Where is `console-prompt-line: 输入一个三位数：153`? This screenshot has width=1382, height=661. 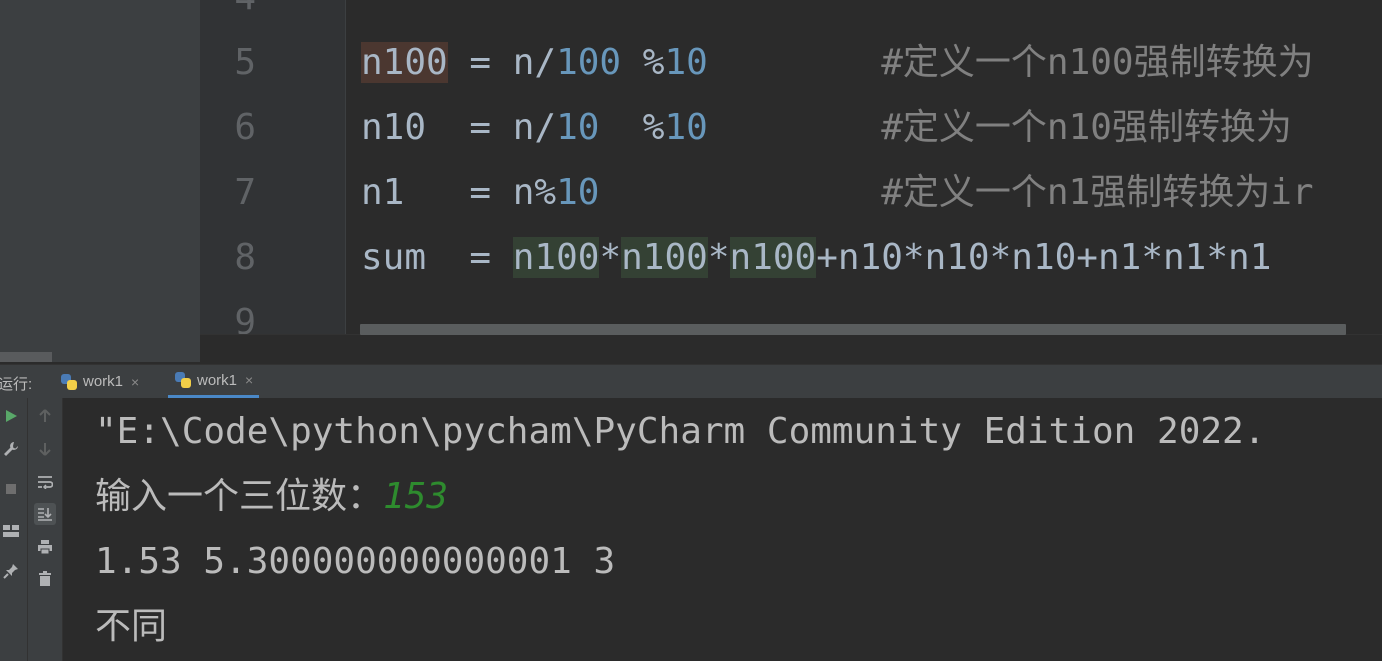 console-prompt-line: 输入一个三位数：153 is located at coordinates (271, 497).